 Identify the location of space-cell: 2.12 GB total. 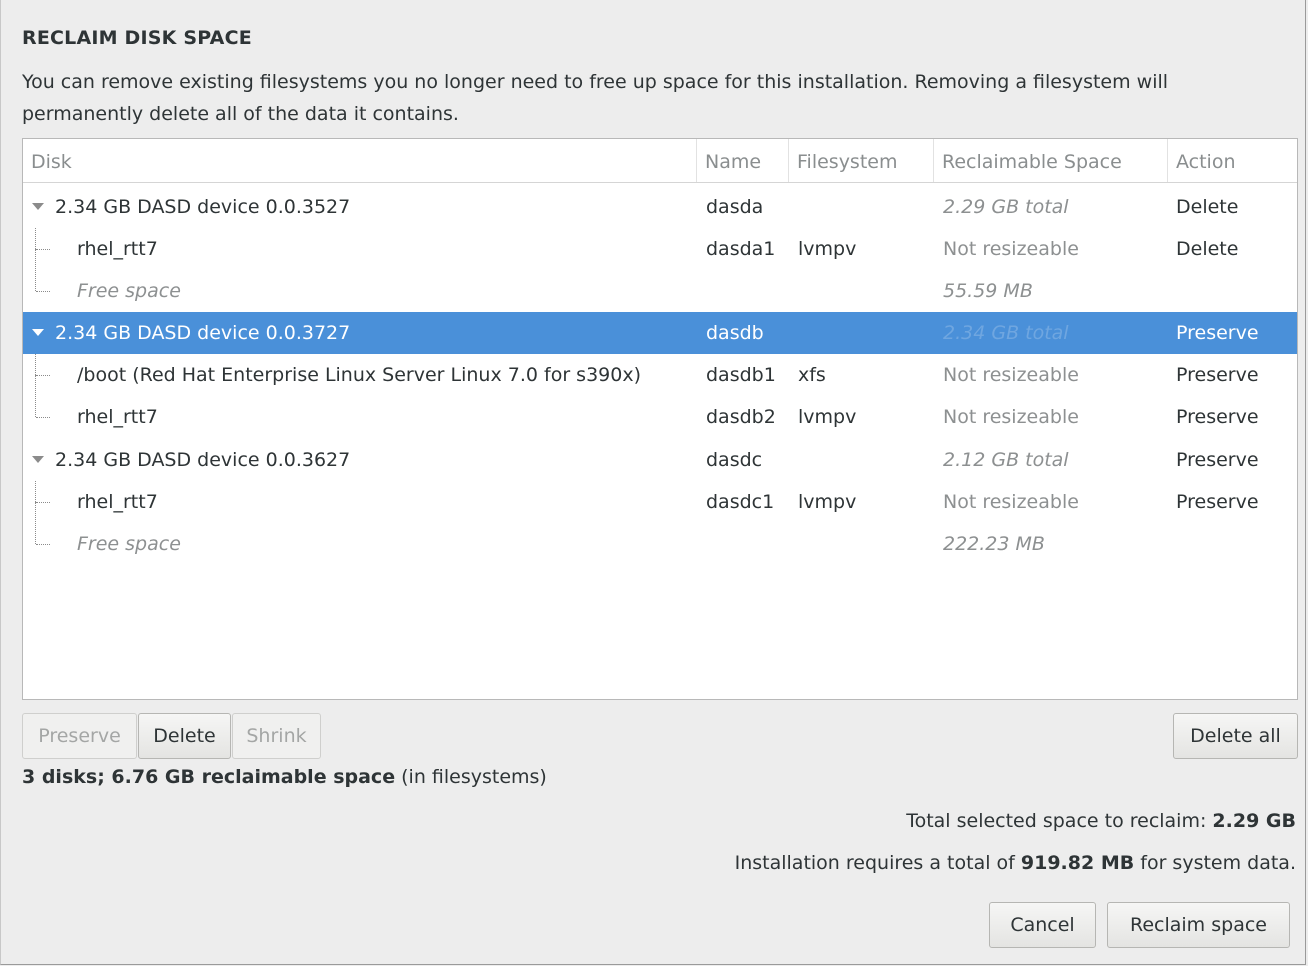
(1006, 460).